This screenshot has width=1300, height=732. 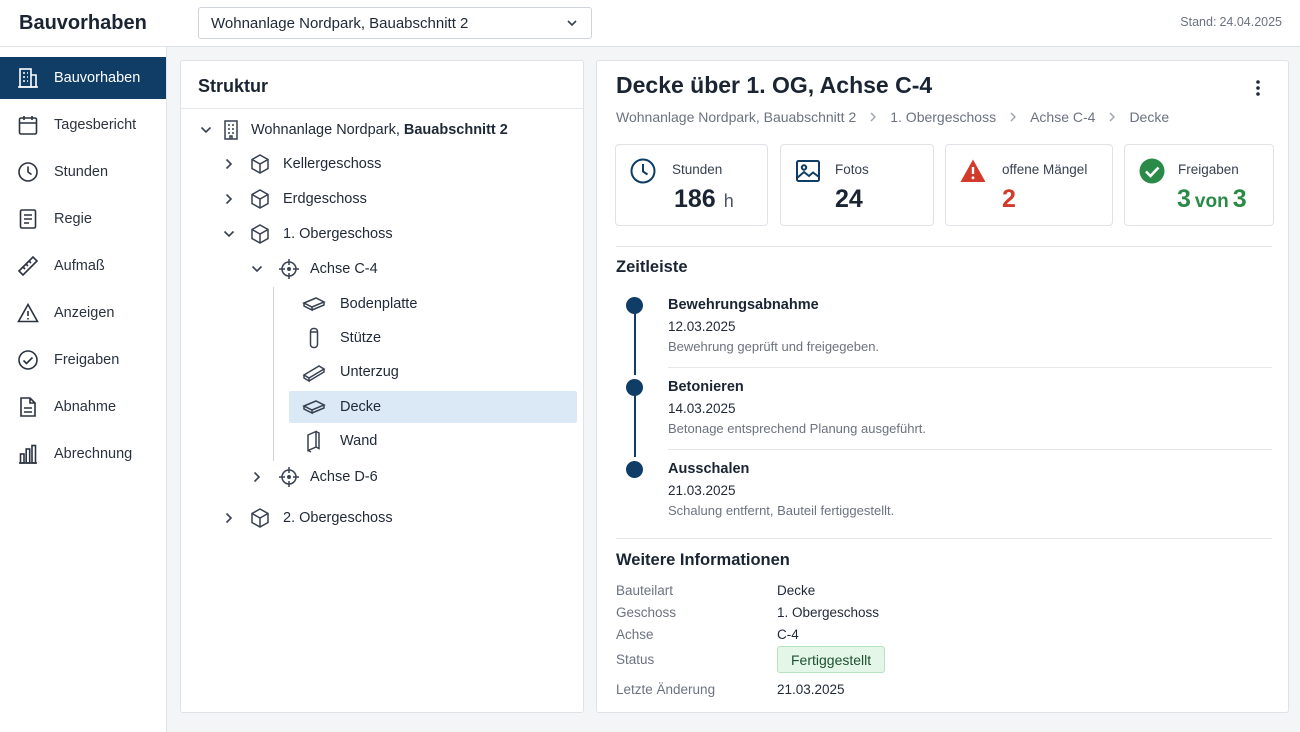 I want to click on timeline-event-date: 12.03.2025, so click(x=702, y=326).